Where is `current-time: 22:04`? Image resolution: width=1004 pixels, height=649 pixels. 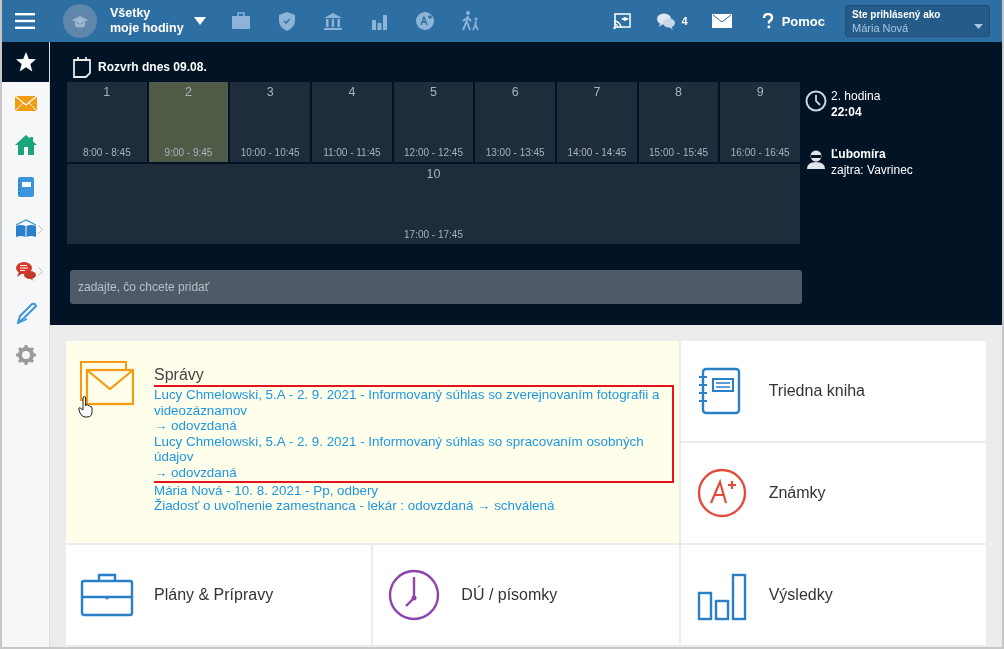
current-time: 22:04 is located at coordinates (847, 112).